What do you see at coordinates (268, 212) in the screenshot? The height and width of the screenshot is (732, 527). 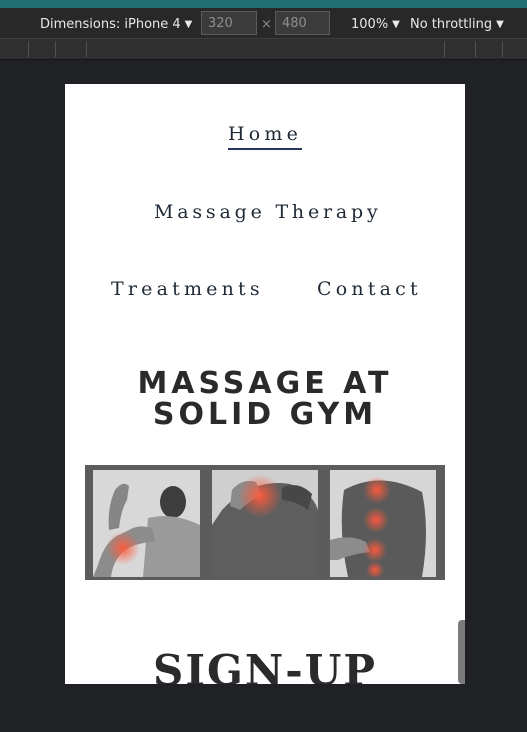 I see `nav-link-massage-therapy: Massage Therapy` at bounding box center [268, 212].